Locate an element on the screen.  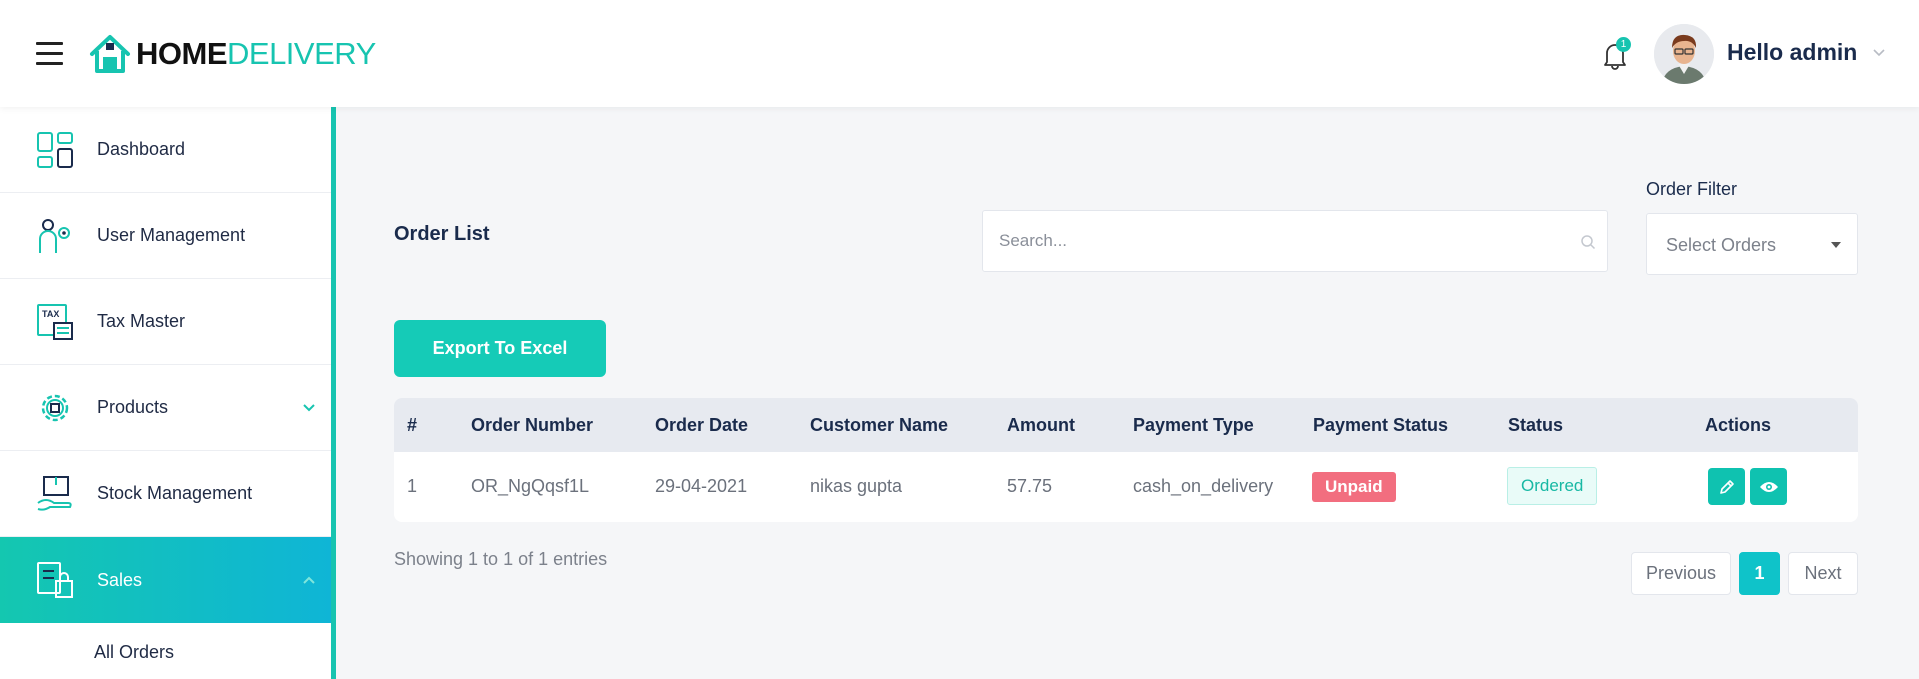
export-to-excel-button: Export To Excel is located at coordinates (500, 348).